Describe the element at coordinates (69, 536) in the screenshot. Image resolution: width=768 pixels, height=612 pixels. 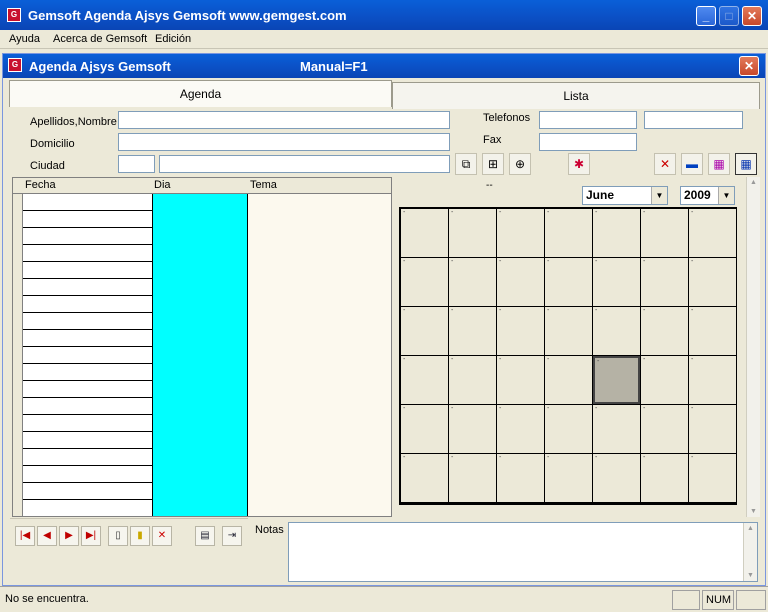
I see `next-record-icon: ▶` at that location.